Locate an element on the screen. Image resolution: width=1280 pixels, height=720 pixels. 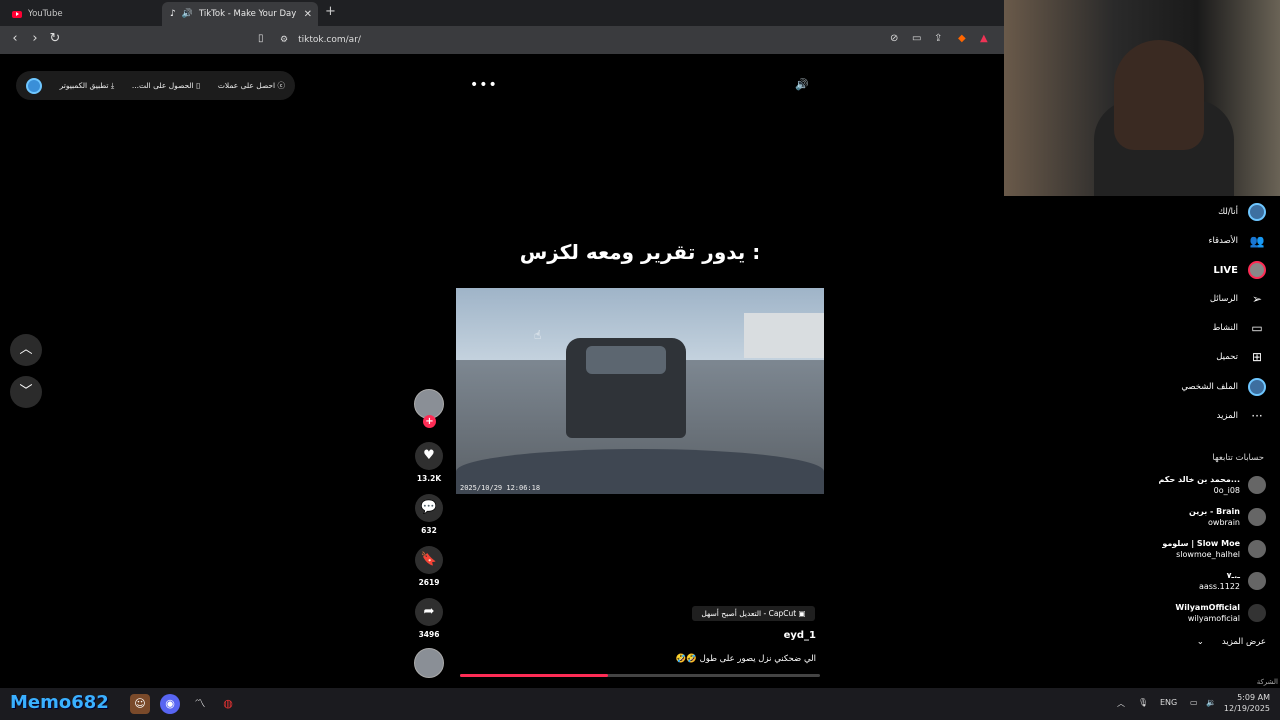
speaker-icon: 🔊 is located at coordinates (187, 14).